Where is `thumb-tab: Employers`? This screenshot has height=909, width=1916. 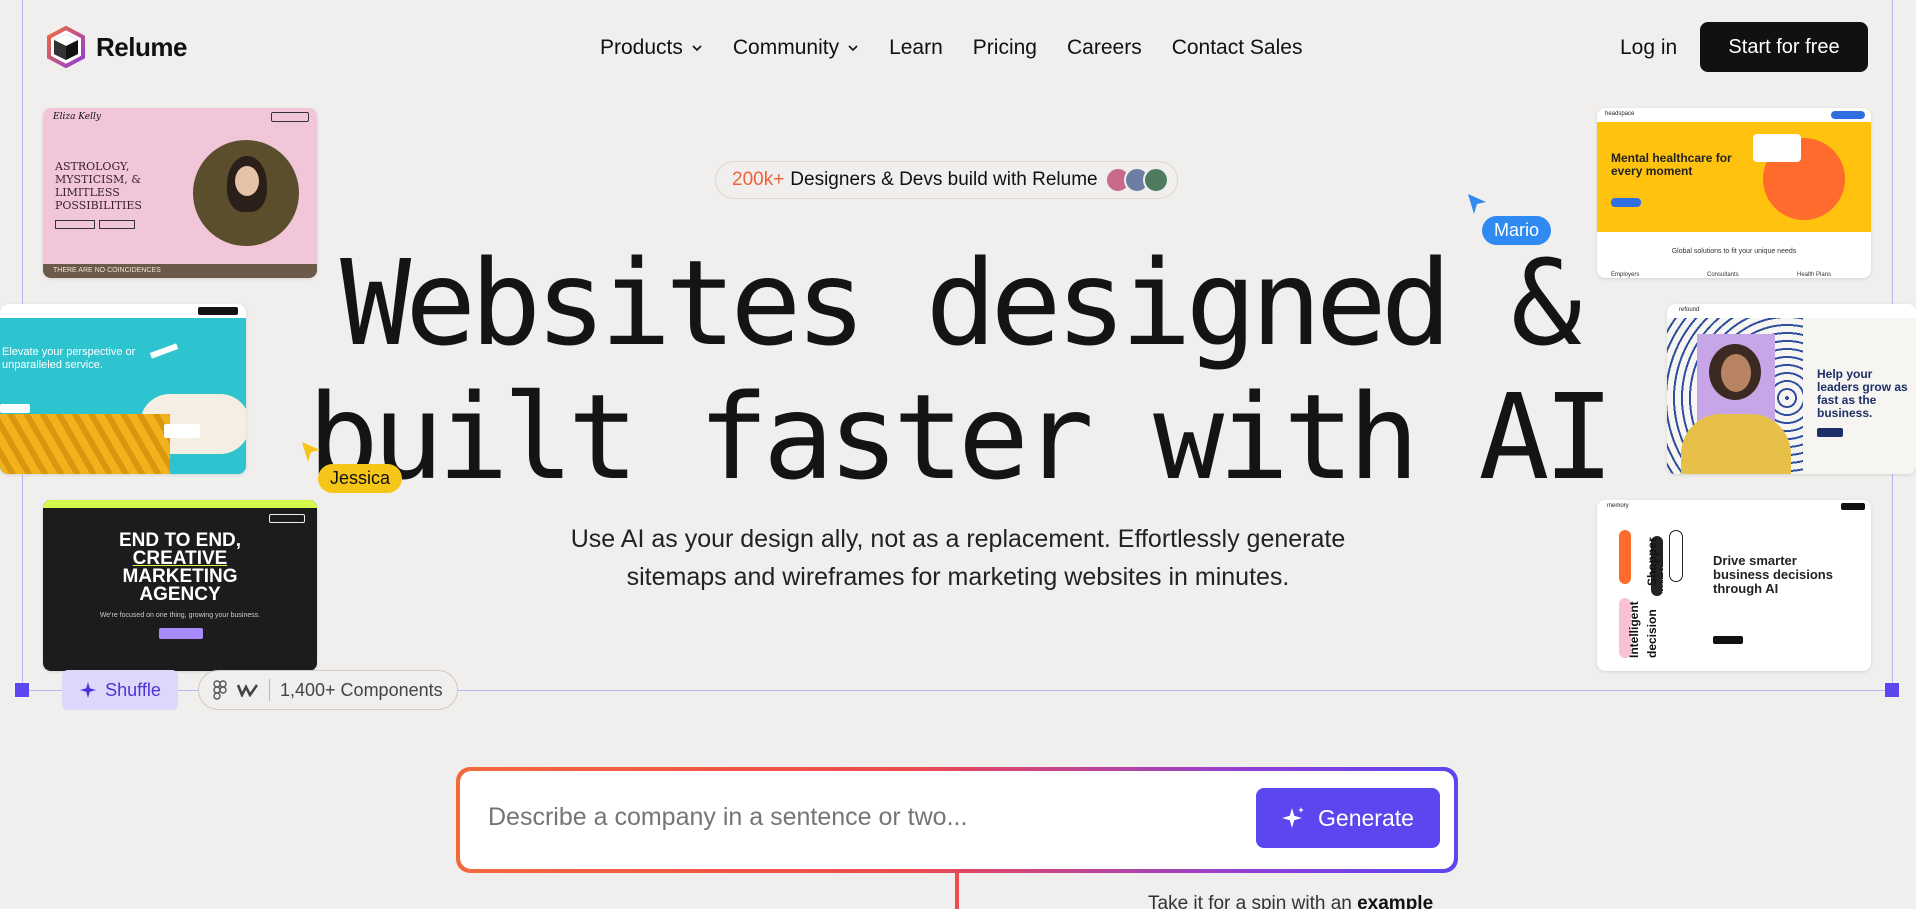
thumb-tab: Employers is located at coordinates (1625, 275).